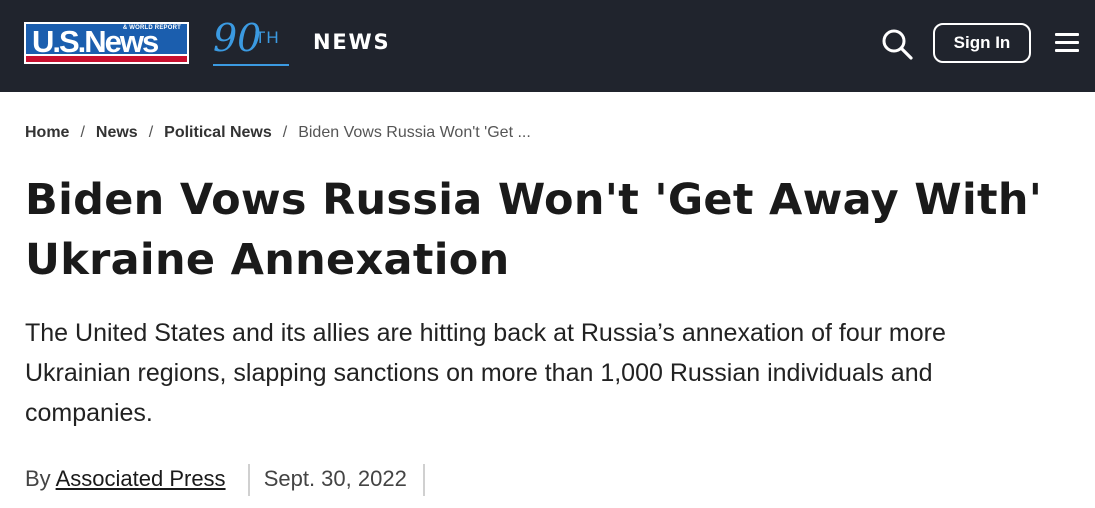 The image size is (1095, 508). What do you see at coordinates (351, 42) in the screenshot?
I see `section-label: NEWS` at bounding box center [351, 42].